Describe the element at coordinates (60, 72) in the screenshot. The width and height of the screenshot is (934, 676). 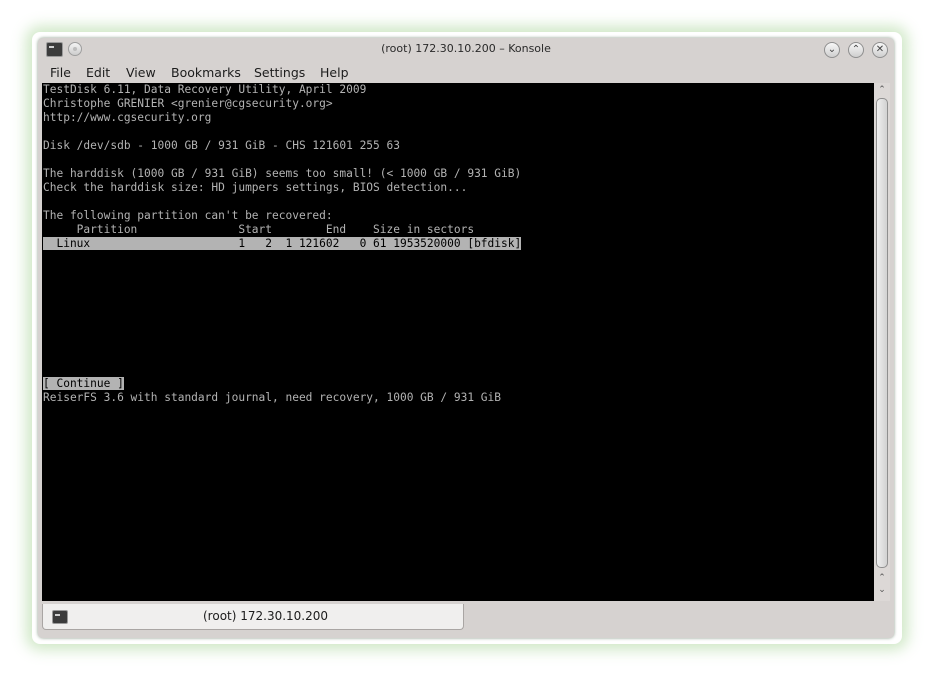
I see `menu-file: File` at that location.